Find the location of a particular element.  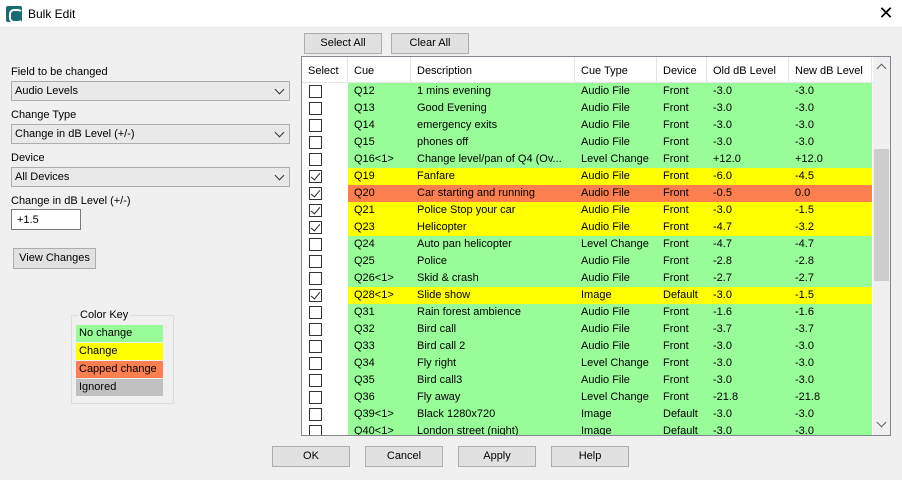

field-combo: Audio Levels is located at coordinates (150, 91).